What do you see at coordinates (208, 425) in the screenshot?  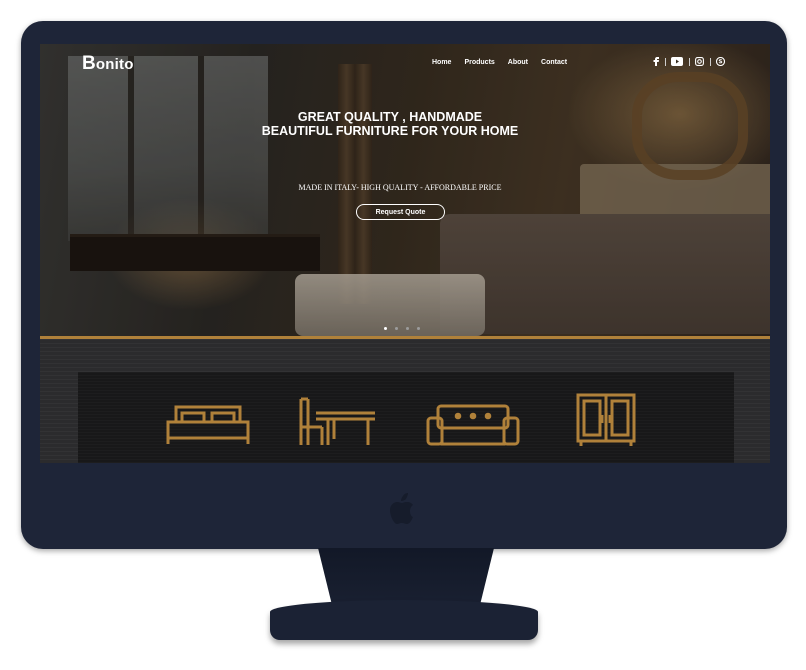 I see `bed-icon` at bounding box center [208, 425].